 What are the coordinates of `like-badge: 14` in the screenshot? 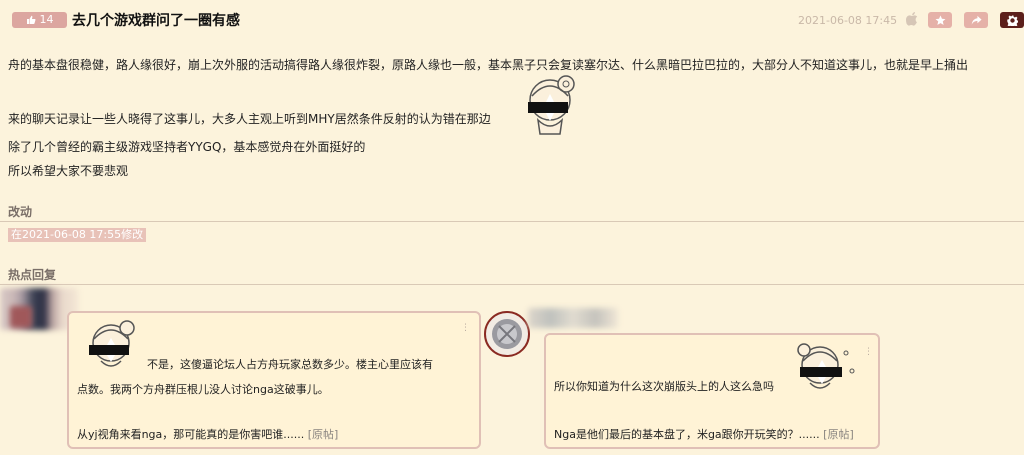 It's located at (39, 20).